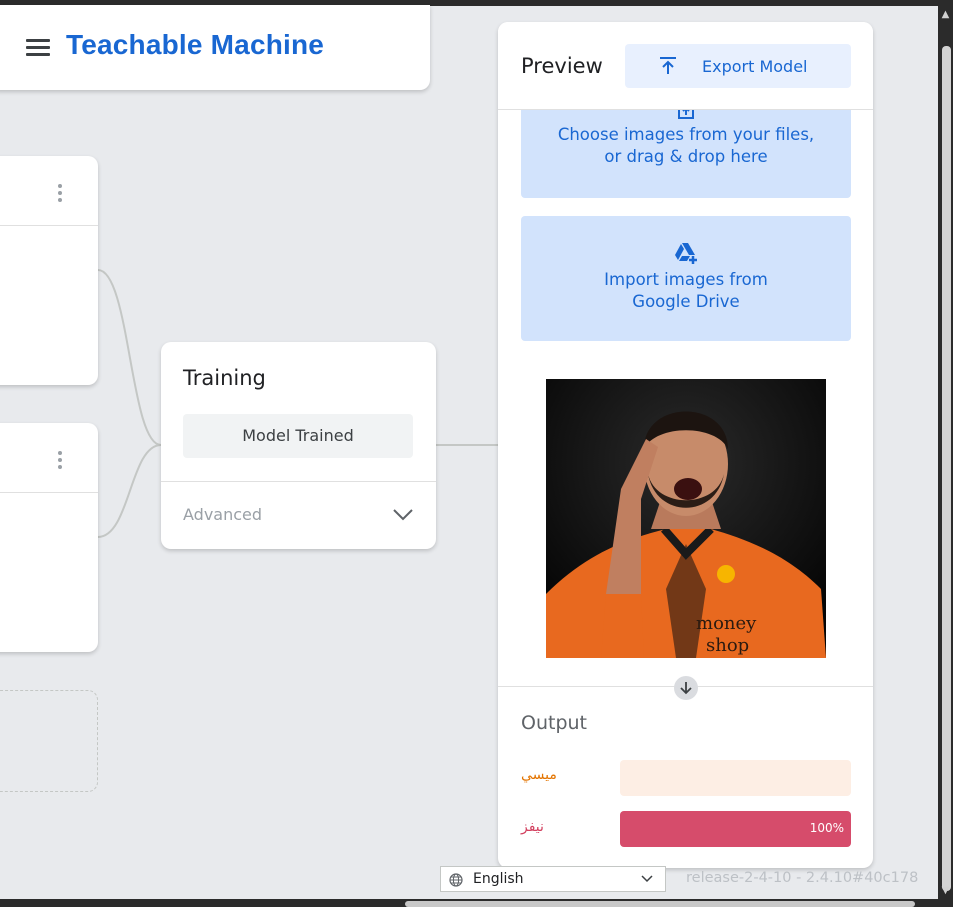  What do you see at coordinates (539, 775) in the screenshot?
I see `output-class-label: ميسي` at bounding box center [539, 775].